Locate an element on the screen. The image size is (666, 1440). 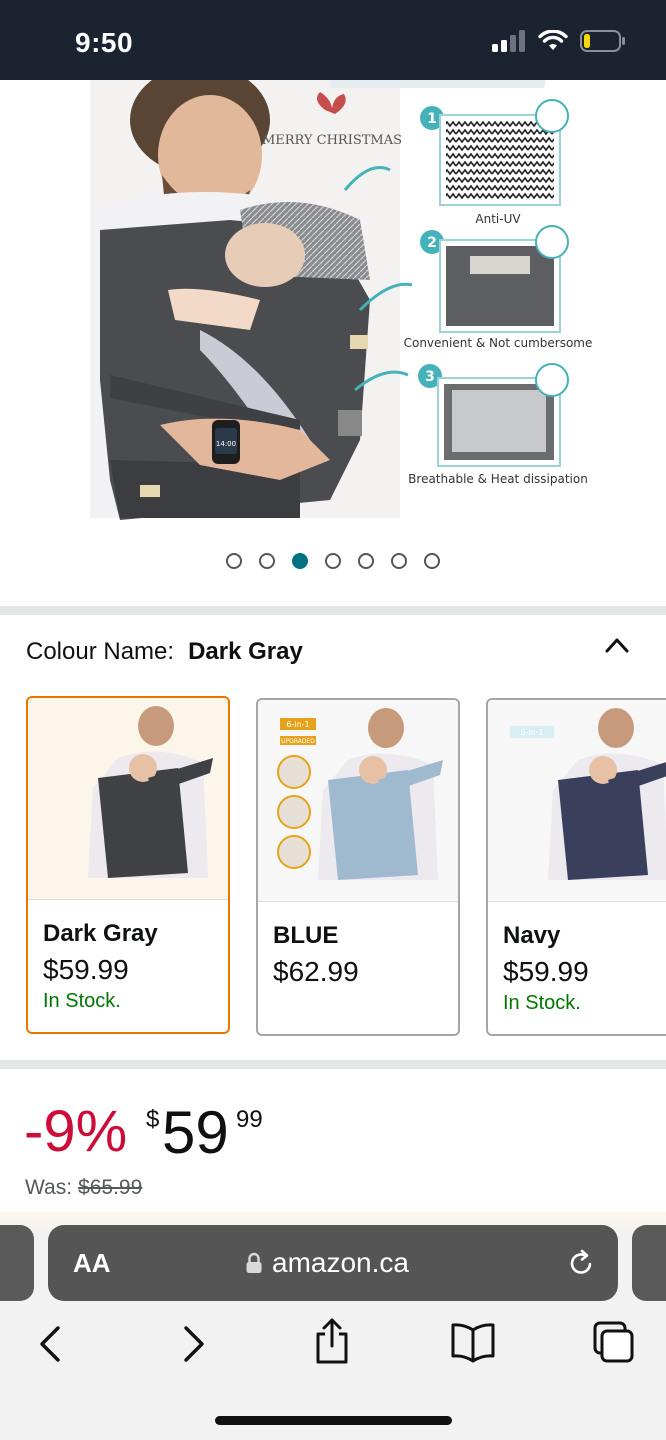
was-label: Was: is located at coordinates (49, 1187).